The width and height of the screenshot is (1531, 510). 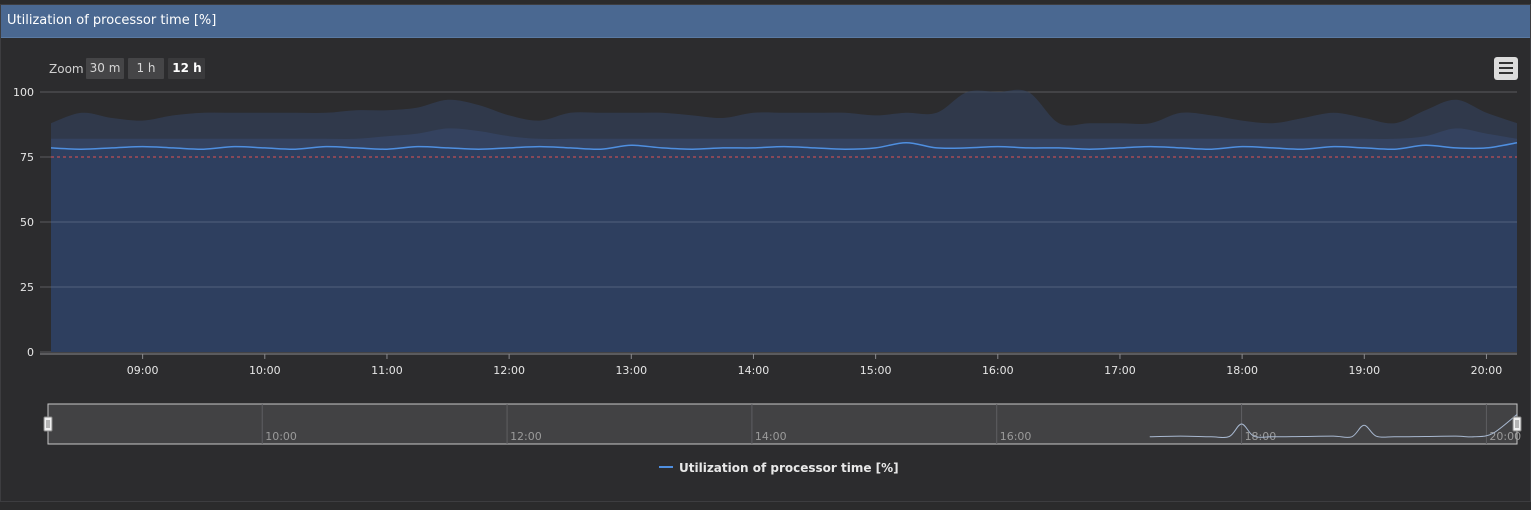 I want to click on navigator-tick-label: 10:00, so click(x=281, y=436).